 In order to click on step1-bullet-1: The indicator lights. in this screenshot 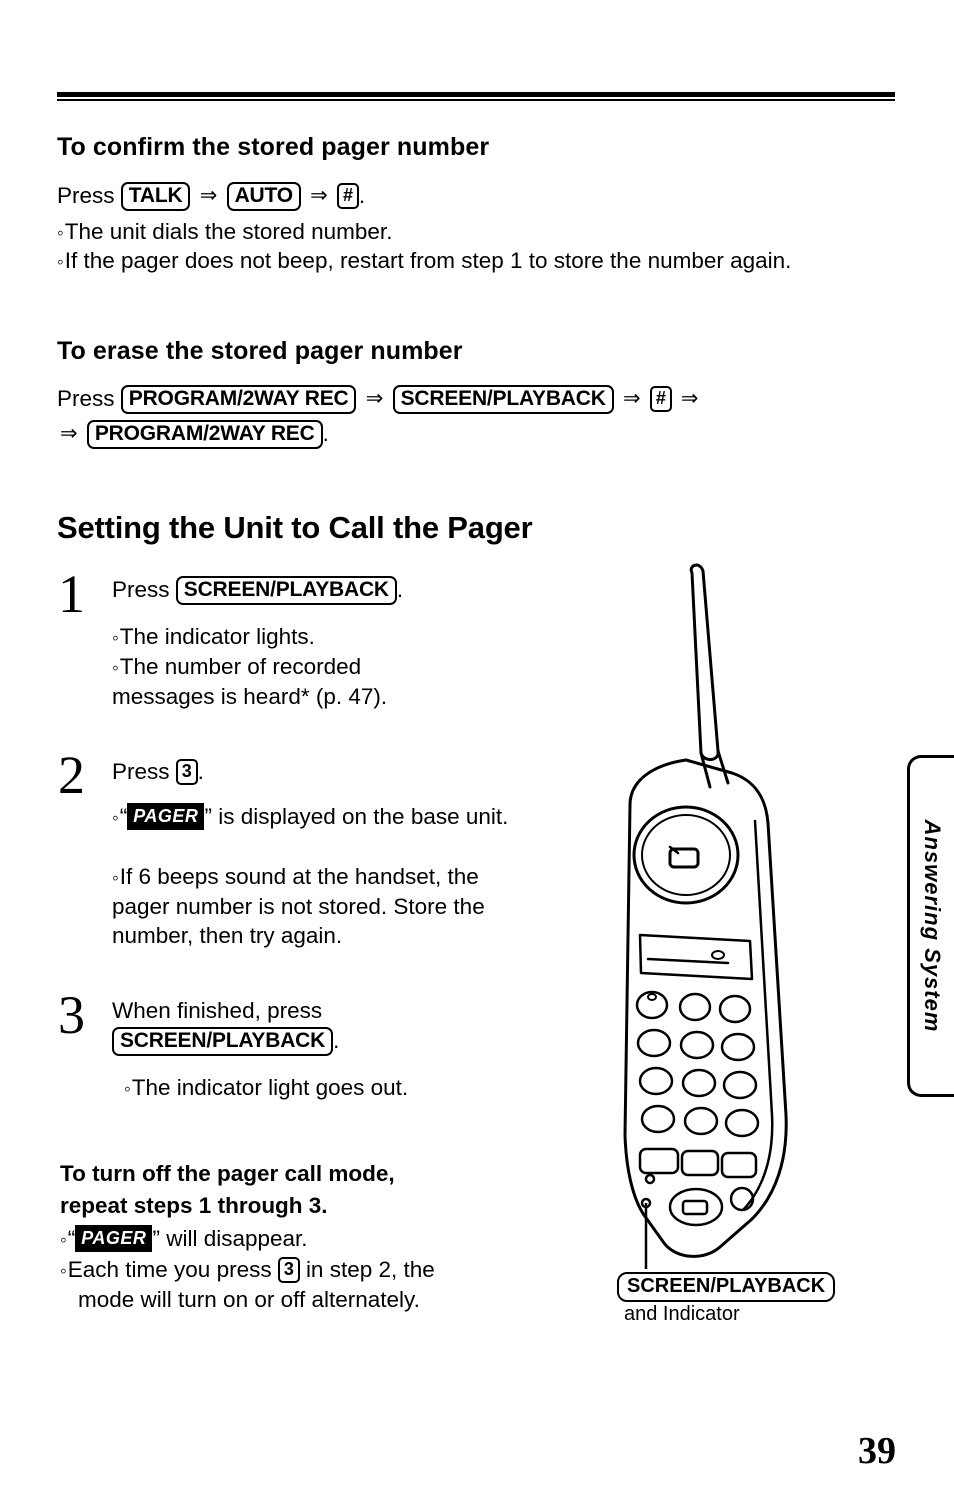, I will do `click(213, 637)`.